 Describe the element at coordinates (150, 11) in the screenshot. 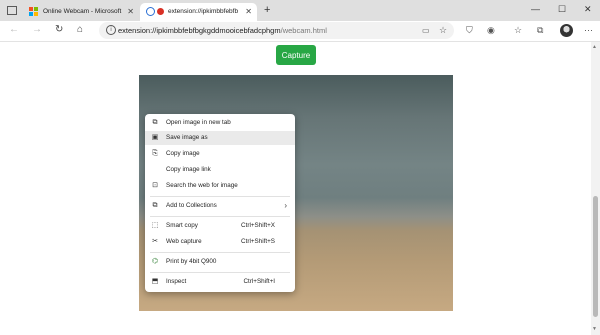

I see `extension-favicon-icon` at that location.